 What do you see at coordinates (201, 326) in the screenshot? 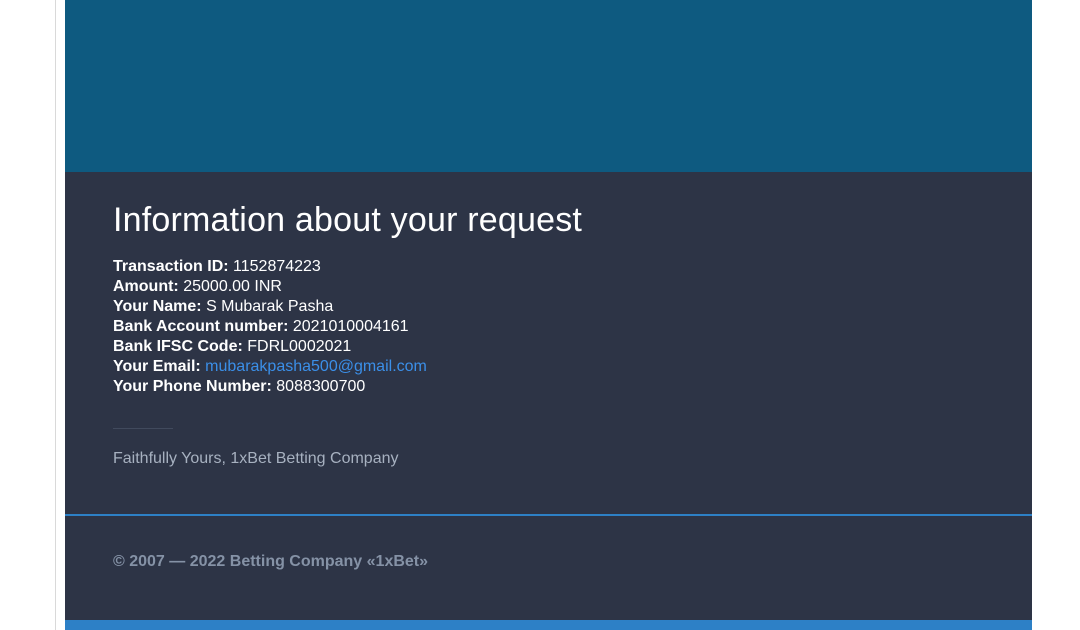
I see `bank-account-label: Bank Account number:` at bounding box center [201, 326].